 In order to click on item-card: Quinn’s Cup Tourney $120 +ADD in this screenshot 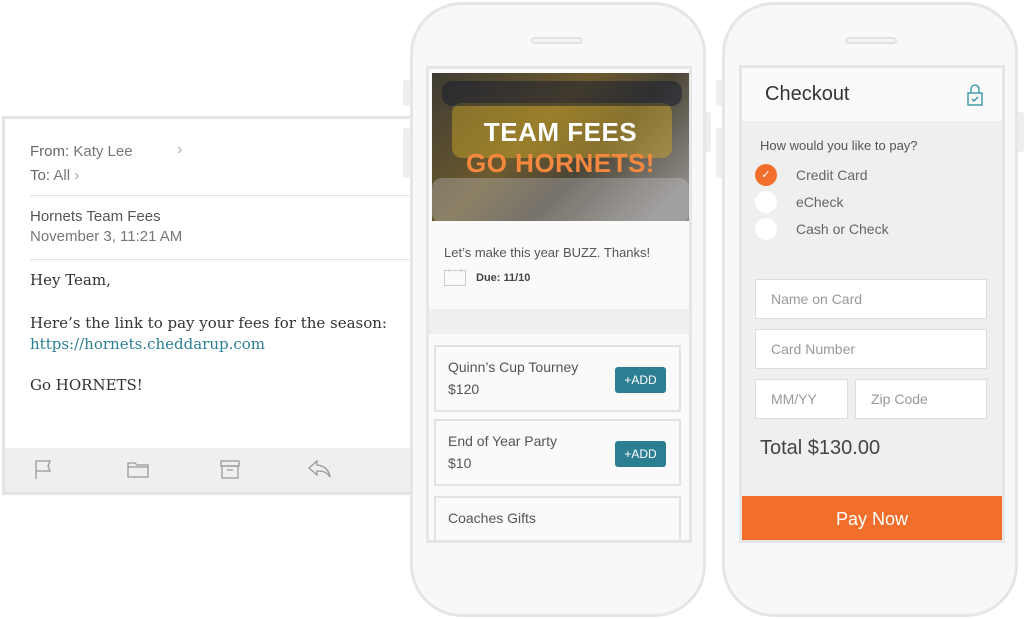, I will do `click(557, 378)`.